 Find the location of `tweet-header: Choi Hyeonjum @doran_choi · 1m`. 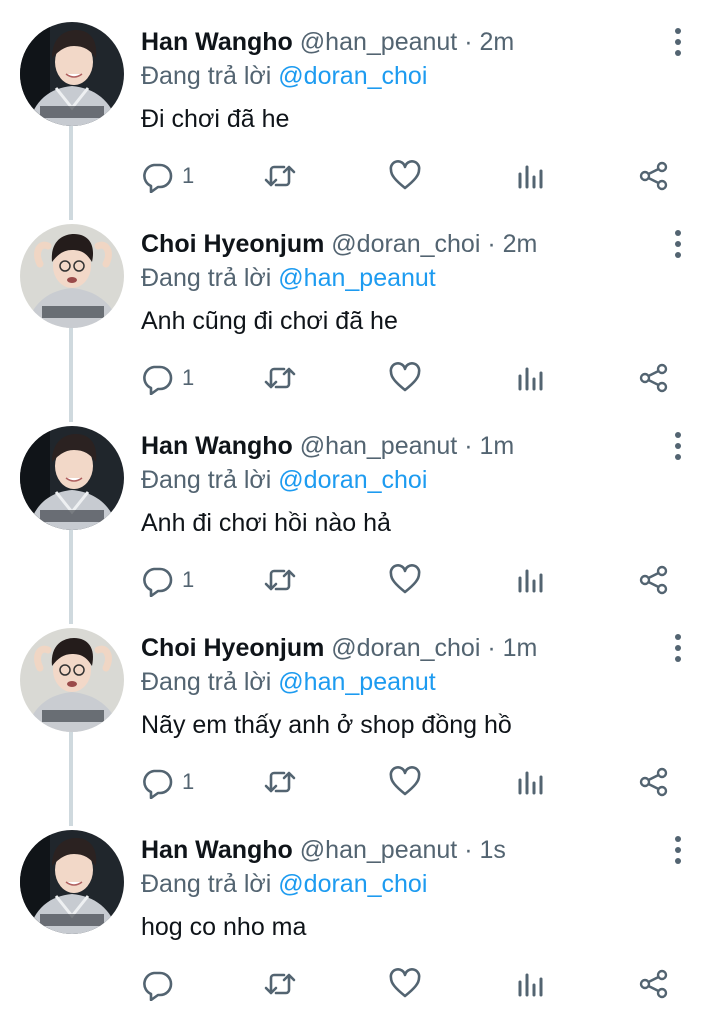

tweet-header: Choi Hyeonjum @doran_choi · 1m is located at coordinates (339, 648).